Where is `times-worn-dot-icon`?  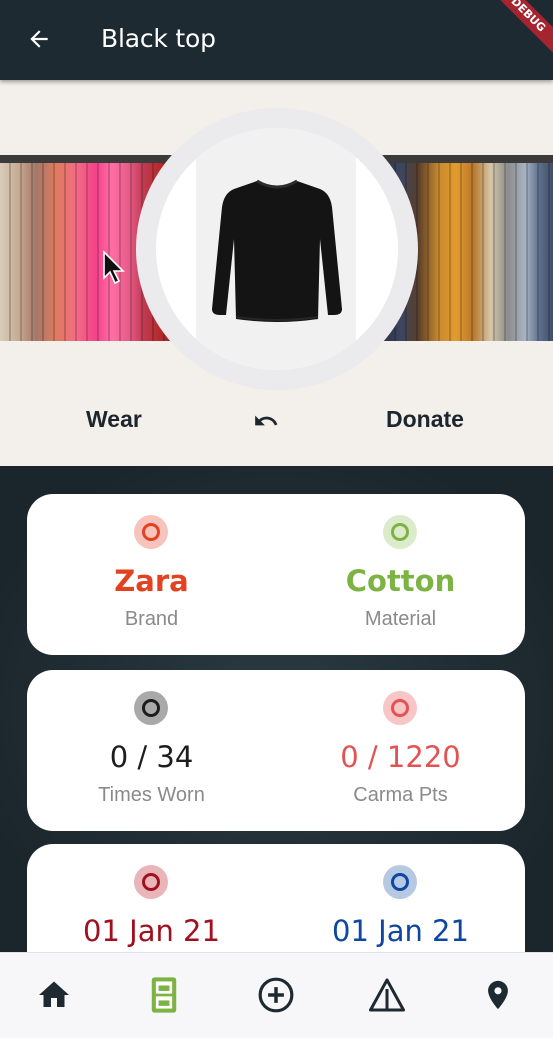 times-worn-dot-icon is located at coordinates (151, 708).